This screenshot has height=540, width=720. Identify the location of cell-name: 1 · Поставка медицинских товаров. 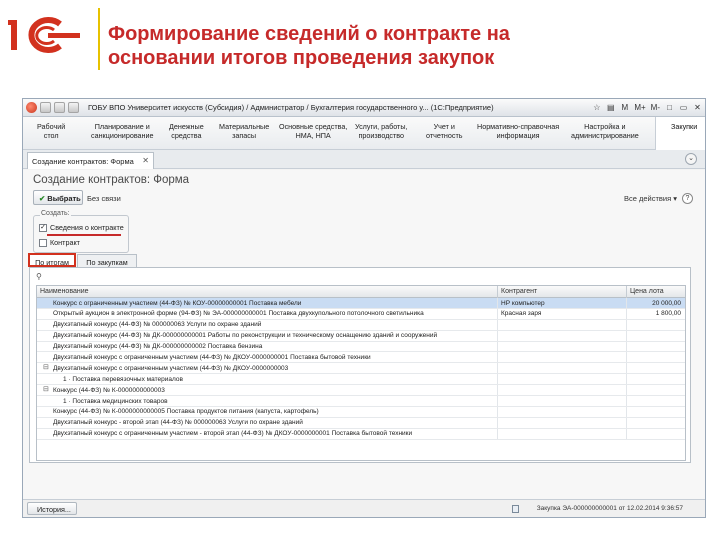
(115, 401).